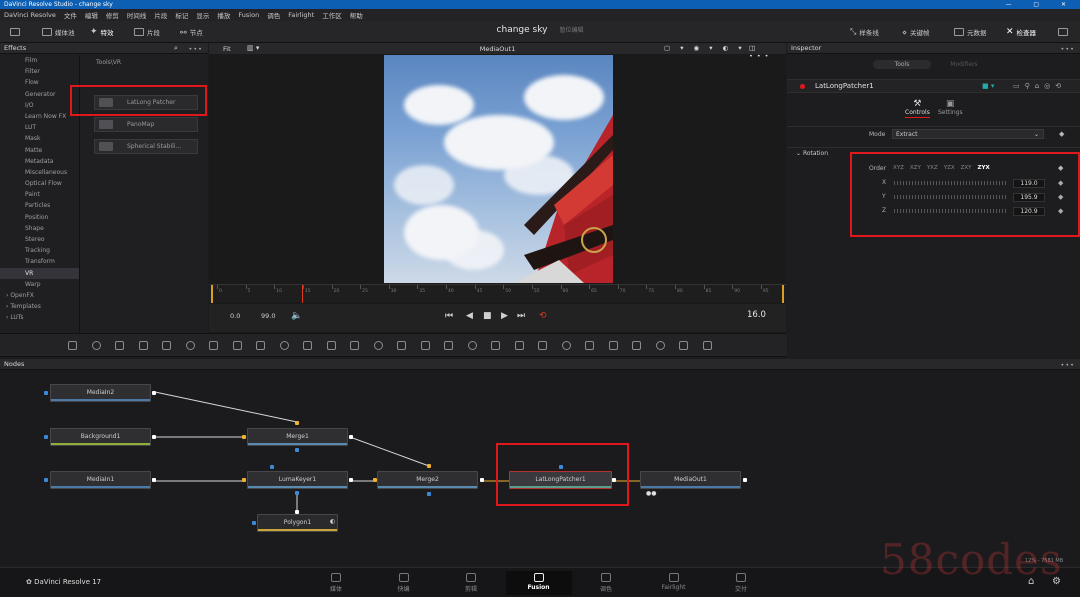  I want to click on loader-tool-icon, so click(378, 345).